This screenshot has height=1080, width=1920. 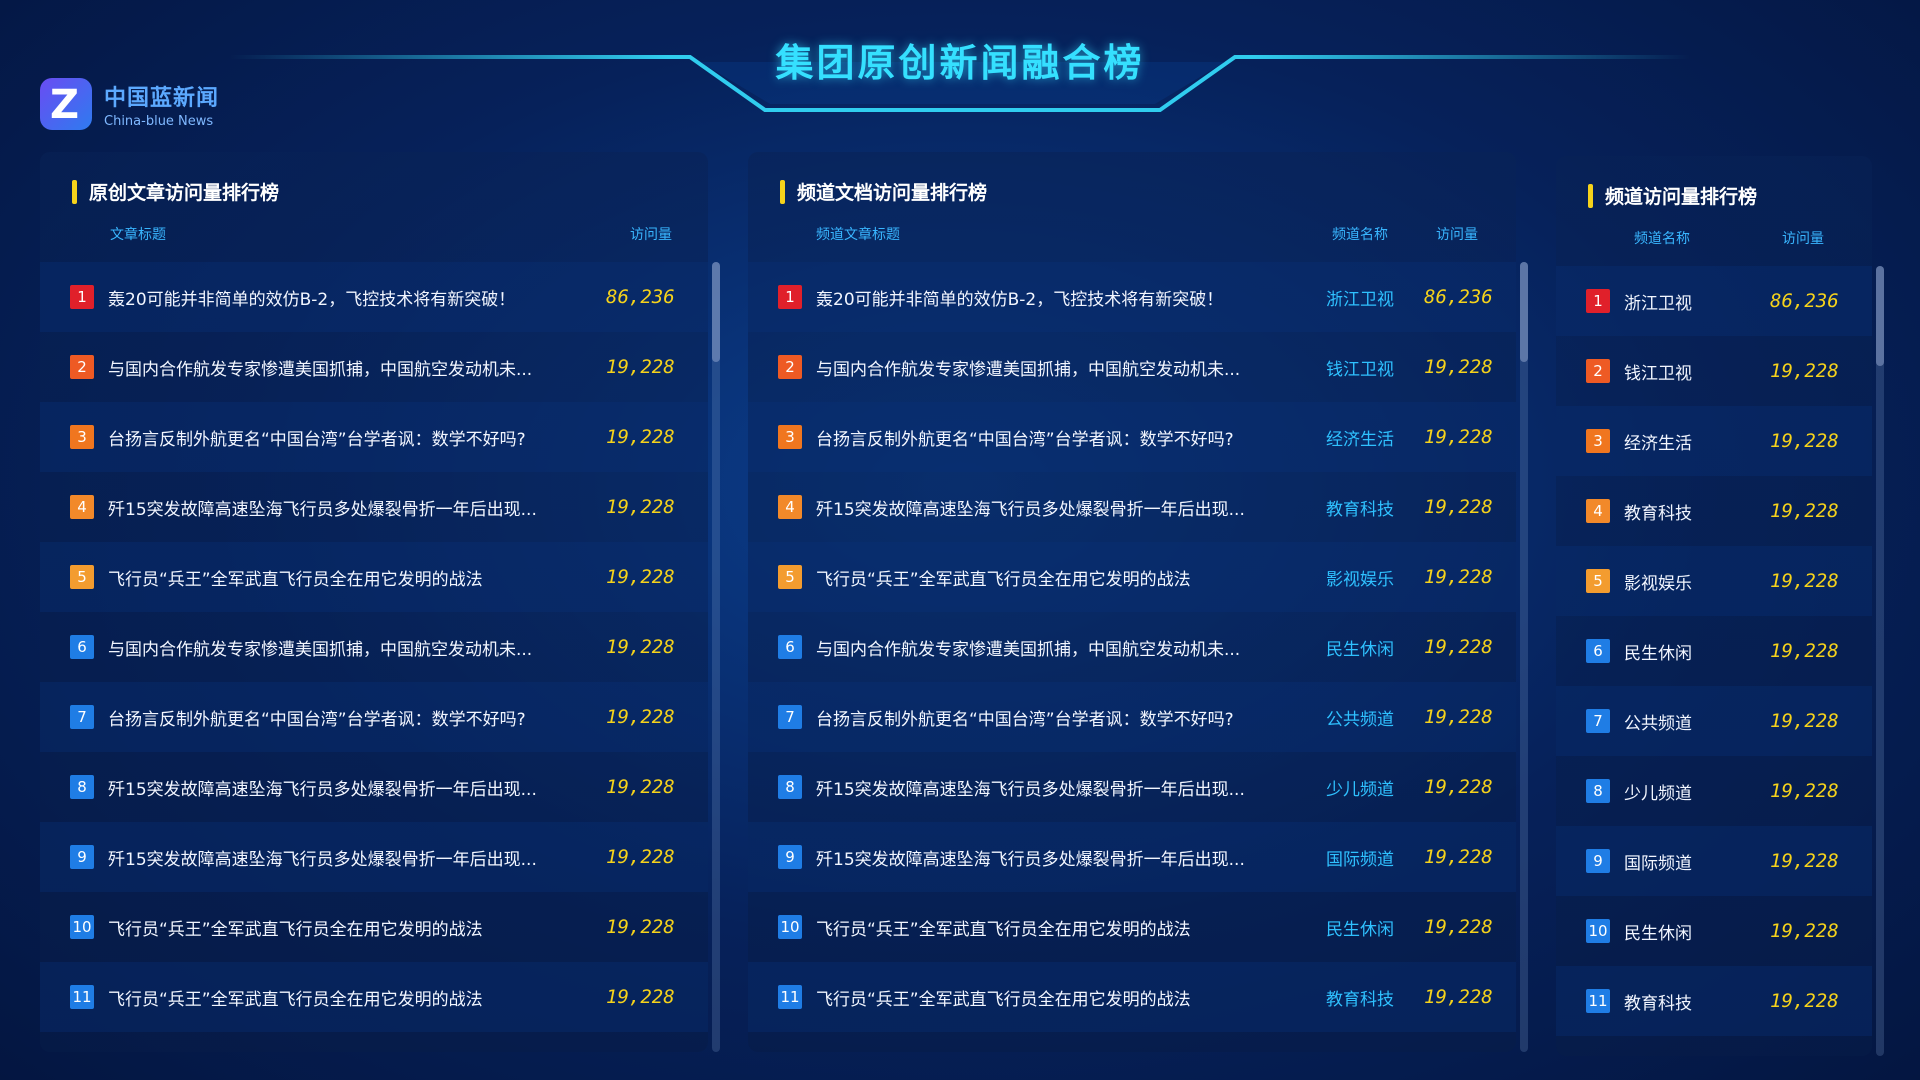 I want to click on table-row: 5 飞行员“兵王”全军武直飞行员全在用它发明的战法 影视娱乐 19,228, so click(x=1132, y=577).